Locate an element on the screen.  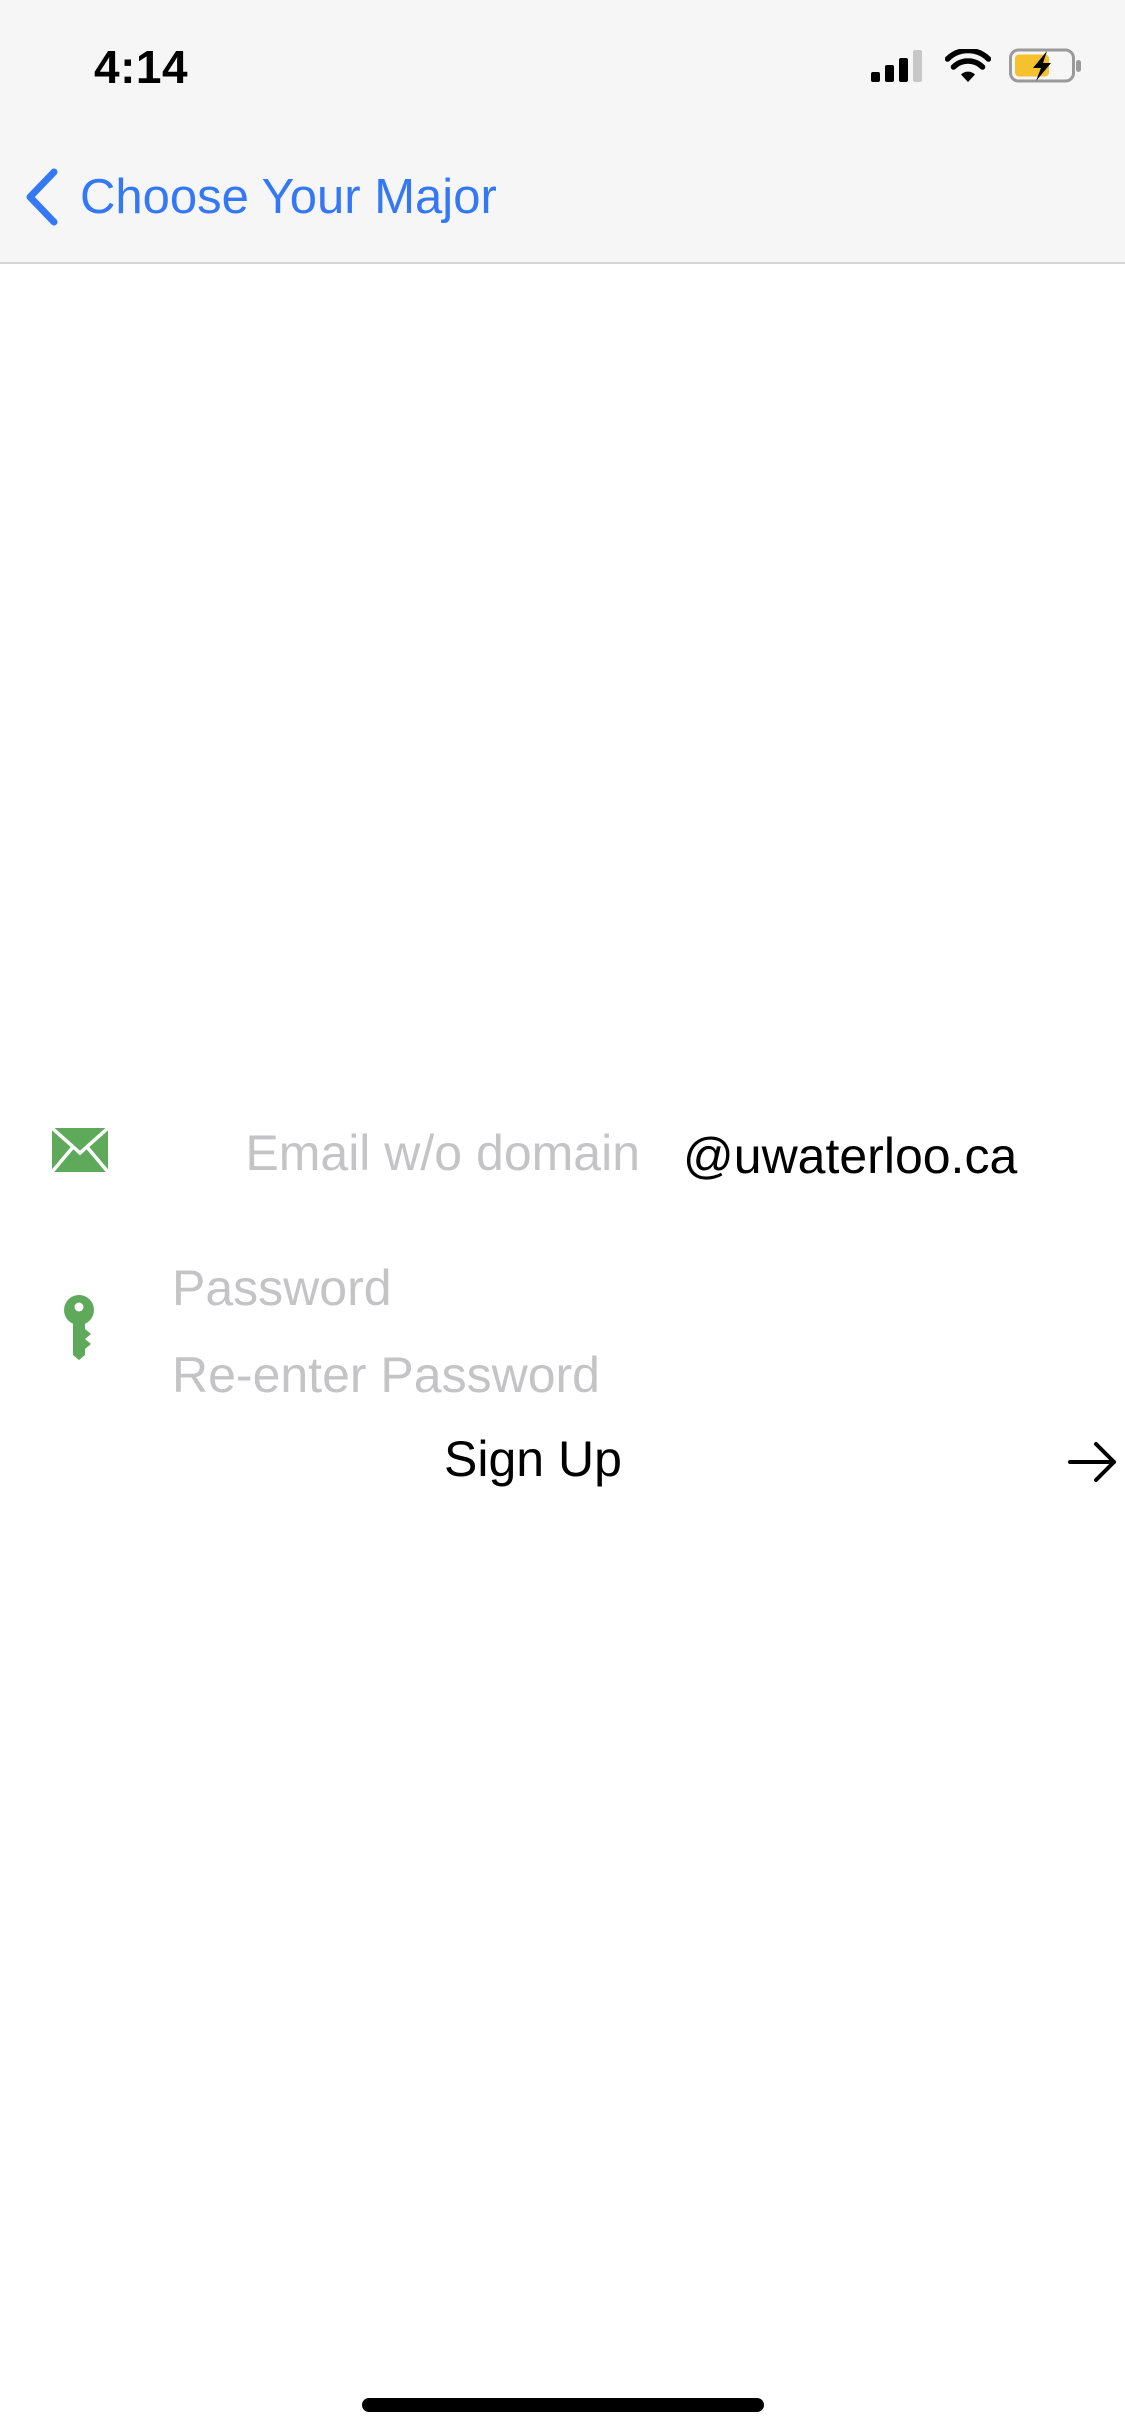
status-bar: 4:14 is located at coordinates (562, 66).